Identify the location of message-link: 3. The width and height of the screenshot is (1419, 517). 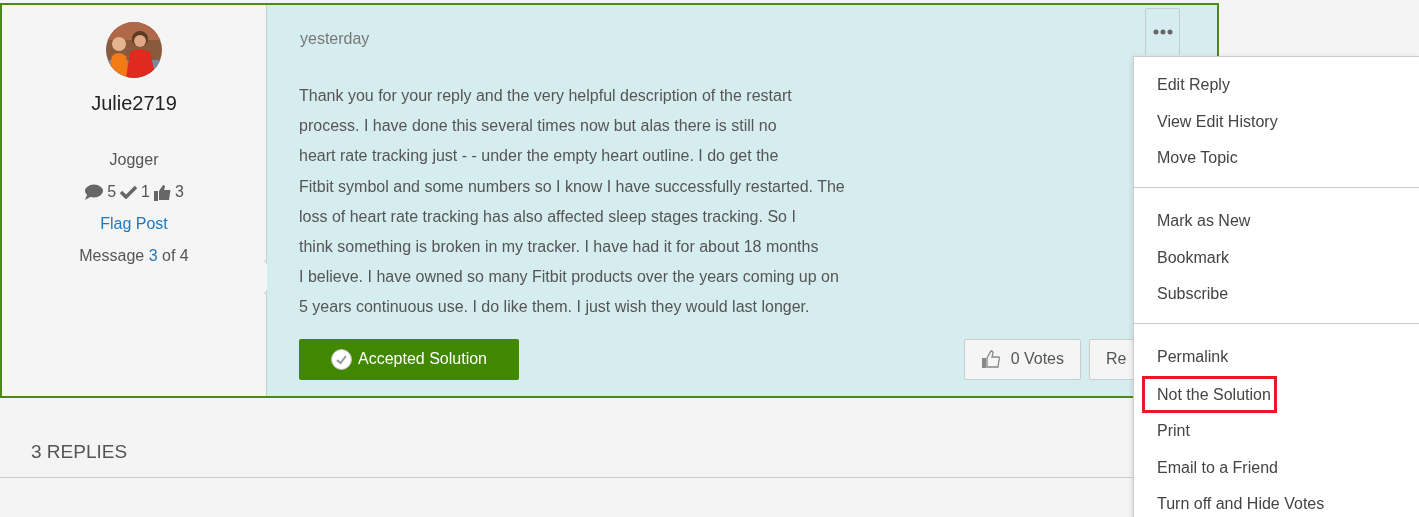
(153, 255).